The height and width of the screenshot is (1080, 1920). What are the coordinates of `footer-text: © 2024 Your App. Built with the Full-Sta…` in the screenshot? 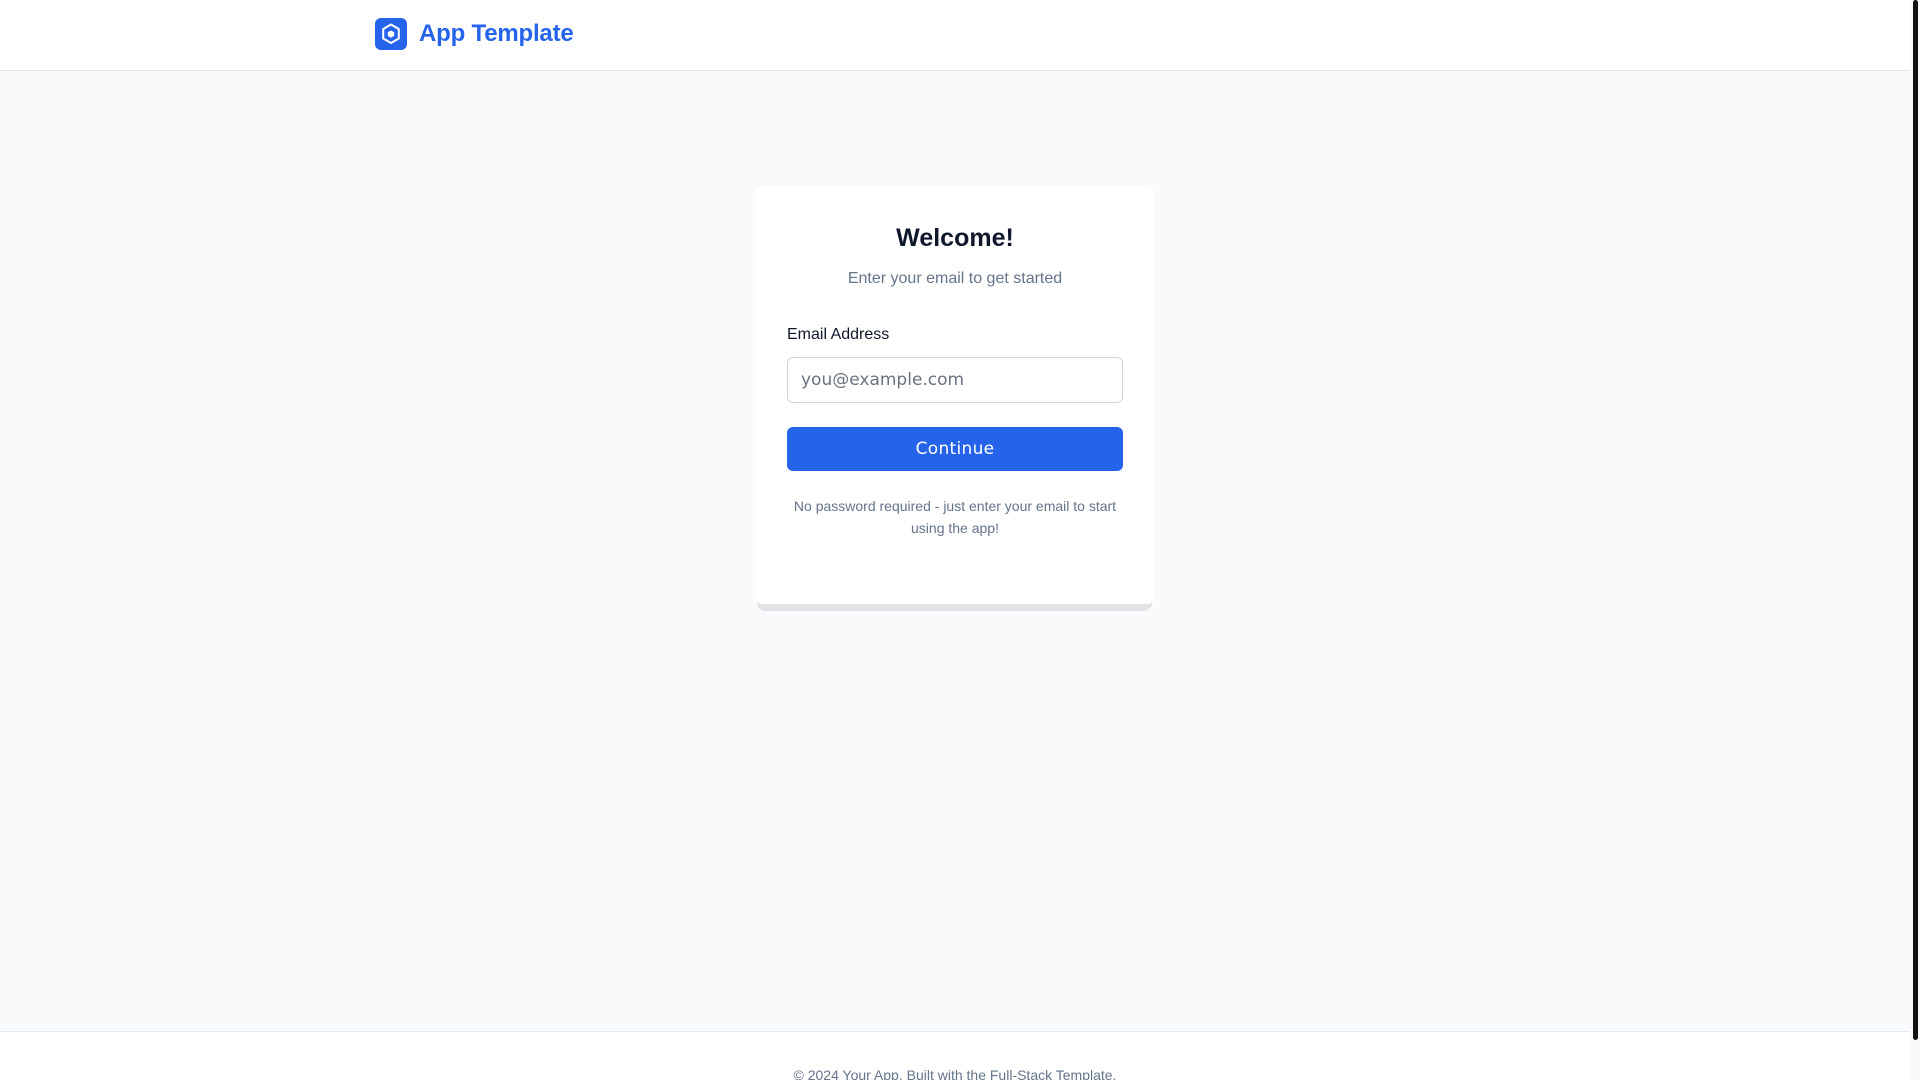 It's located at (955, 1073).